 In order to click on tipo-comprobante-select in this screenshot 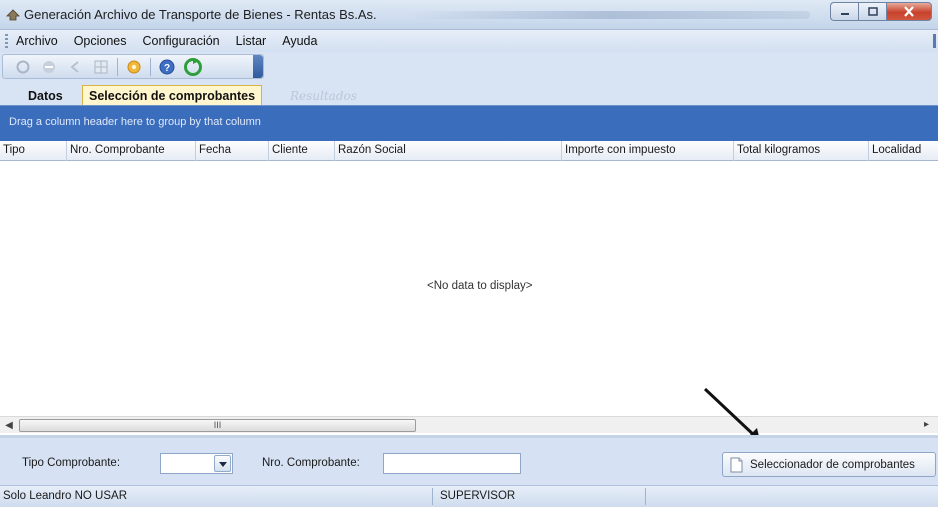, I will do `click(196, 463)`.